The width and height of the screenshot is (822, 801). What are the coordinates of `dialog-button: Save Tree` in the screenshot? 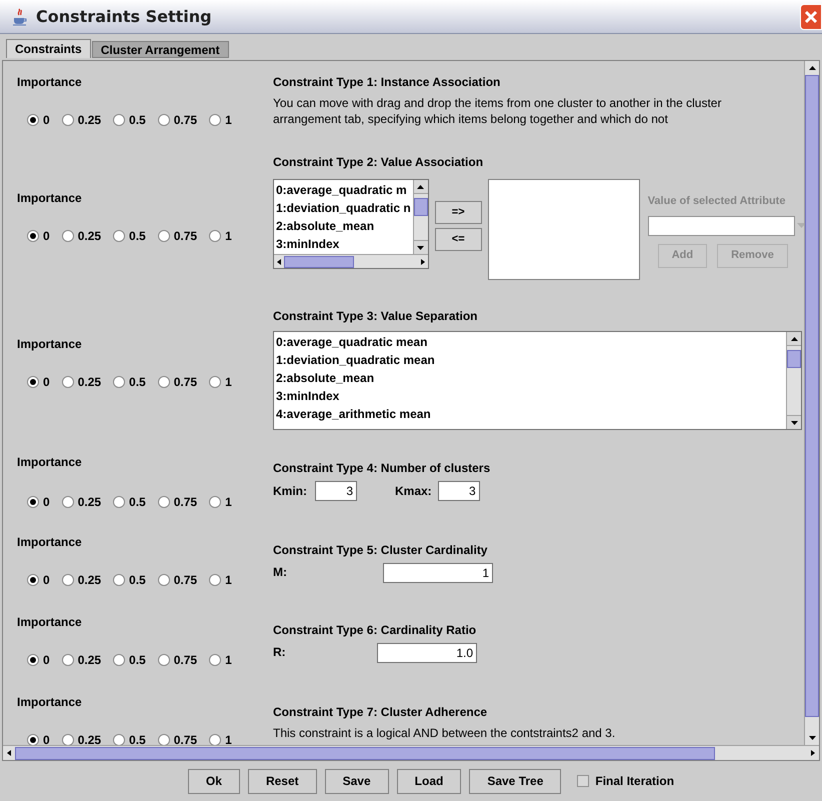 It's located at (515, 781).